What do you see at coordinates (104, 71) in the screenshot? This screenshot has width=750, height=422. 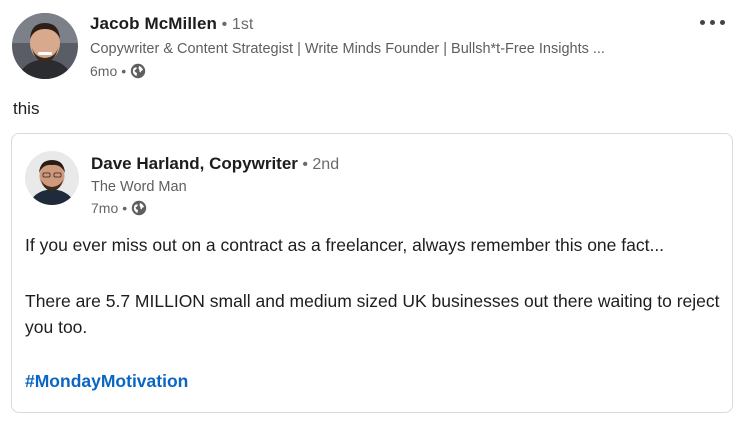 I see `post-time: 6mo` at bounding box center [104, 71].